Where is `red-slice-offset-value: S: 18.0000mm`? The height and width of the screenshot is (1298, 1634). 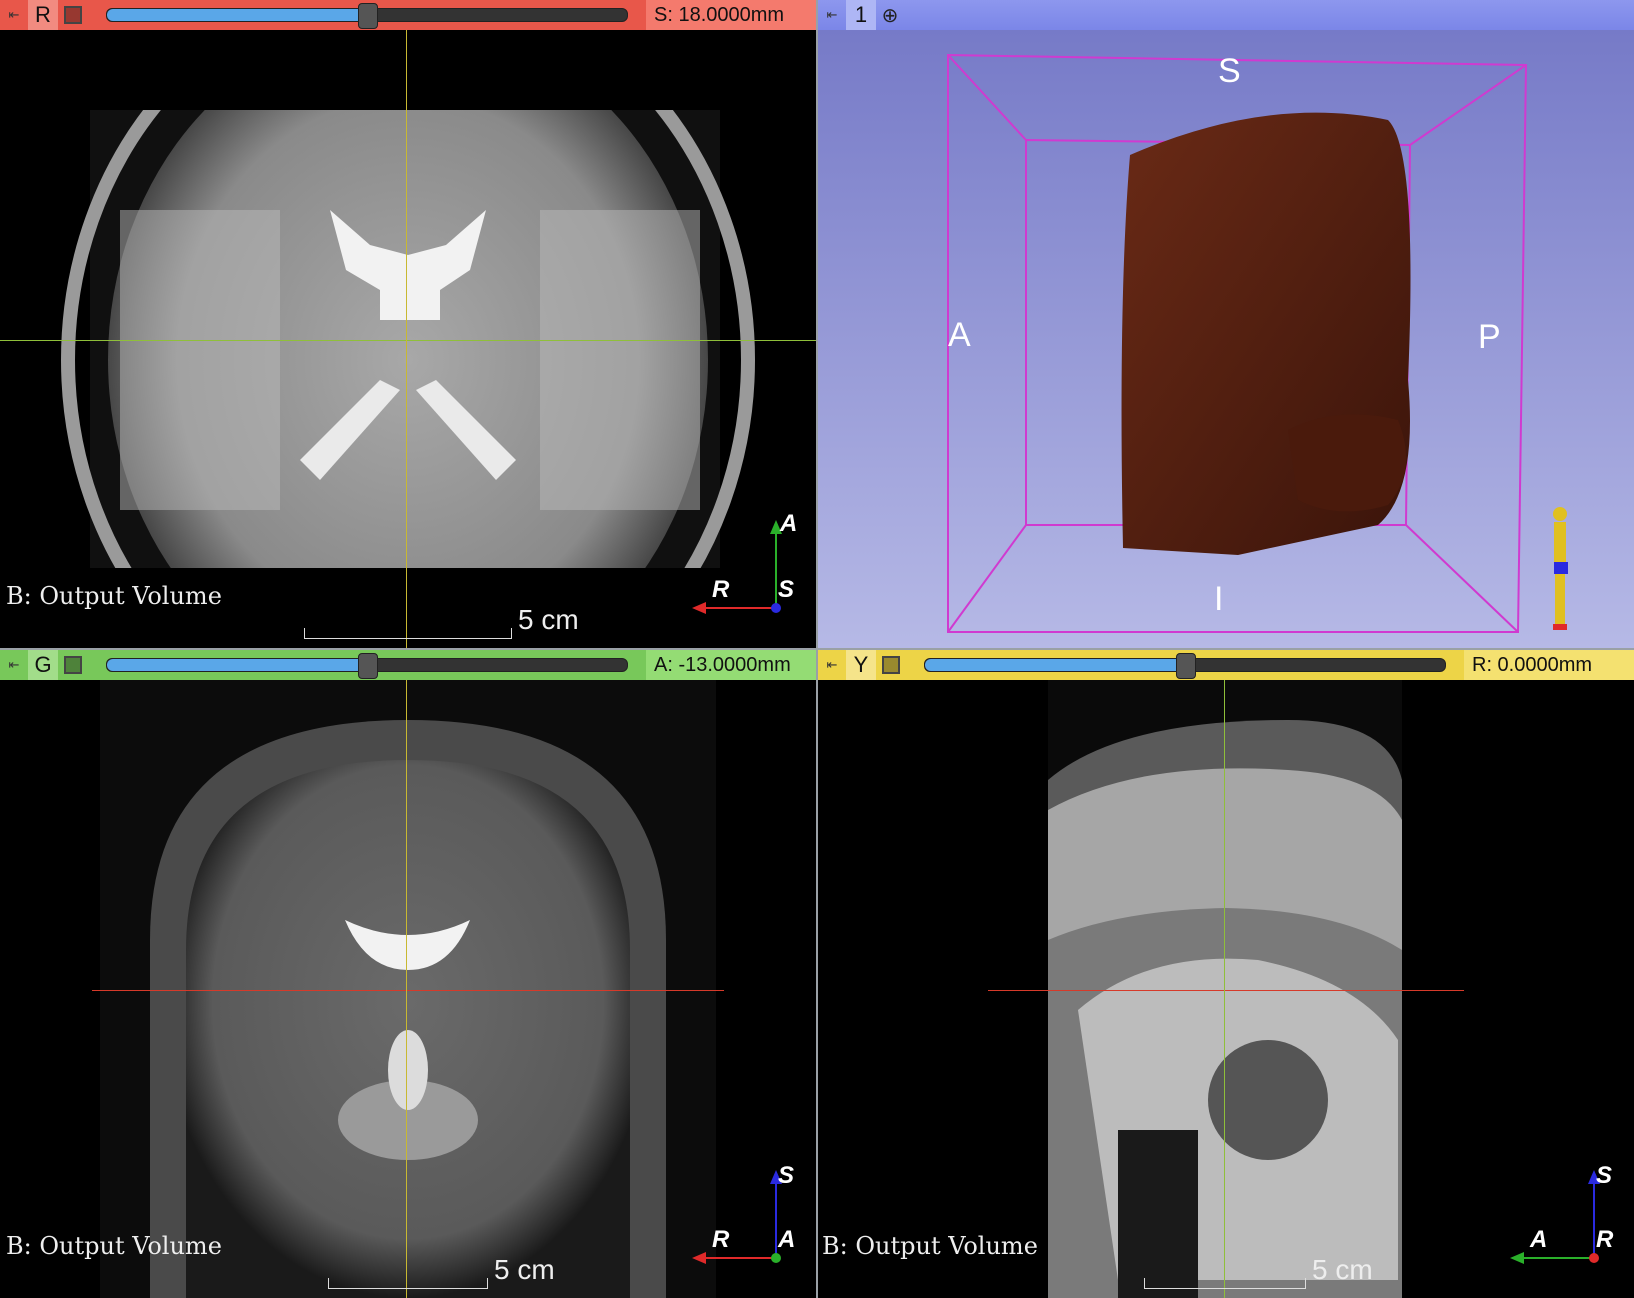 red-slice-offset-value: S: 18.0000mm is located at coordinates (731, 15).